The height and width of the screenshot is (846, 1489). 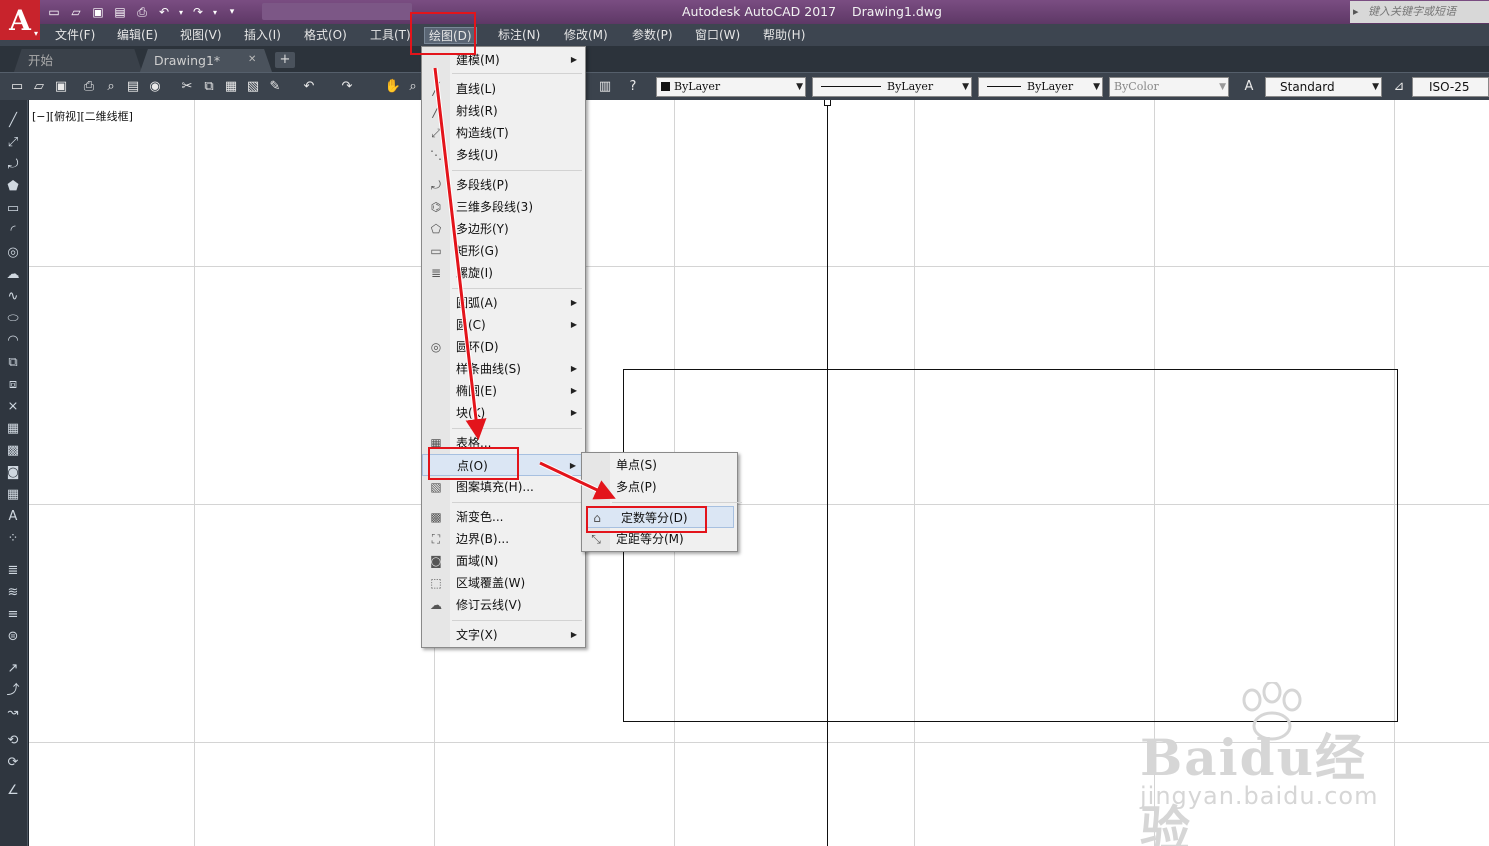 I want to click on table-icon: ▦, so click(x=13, y=495).